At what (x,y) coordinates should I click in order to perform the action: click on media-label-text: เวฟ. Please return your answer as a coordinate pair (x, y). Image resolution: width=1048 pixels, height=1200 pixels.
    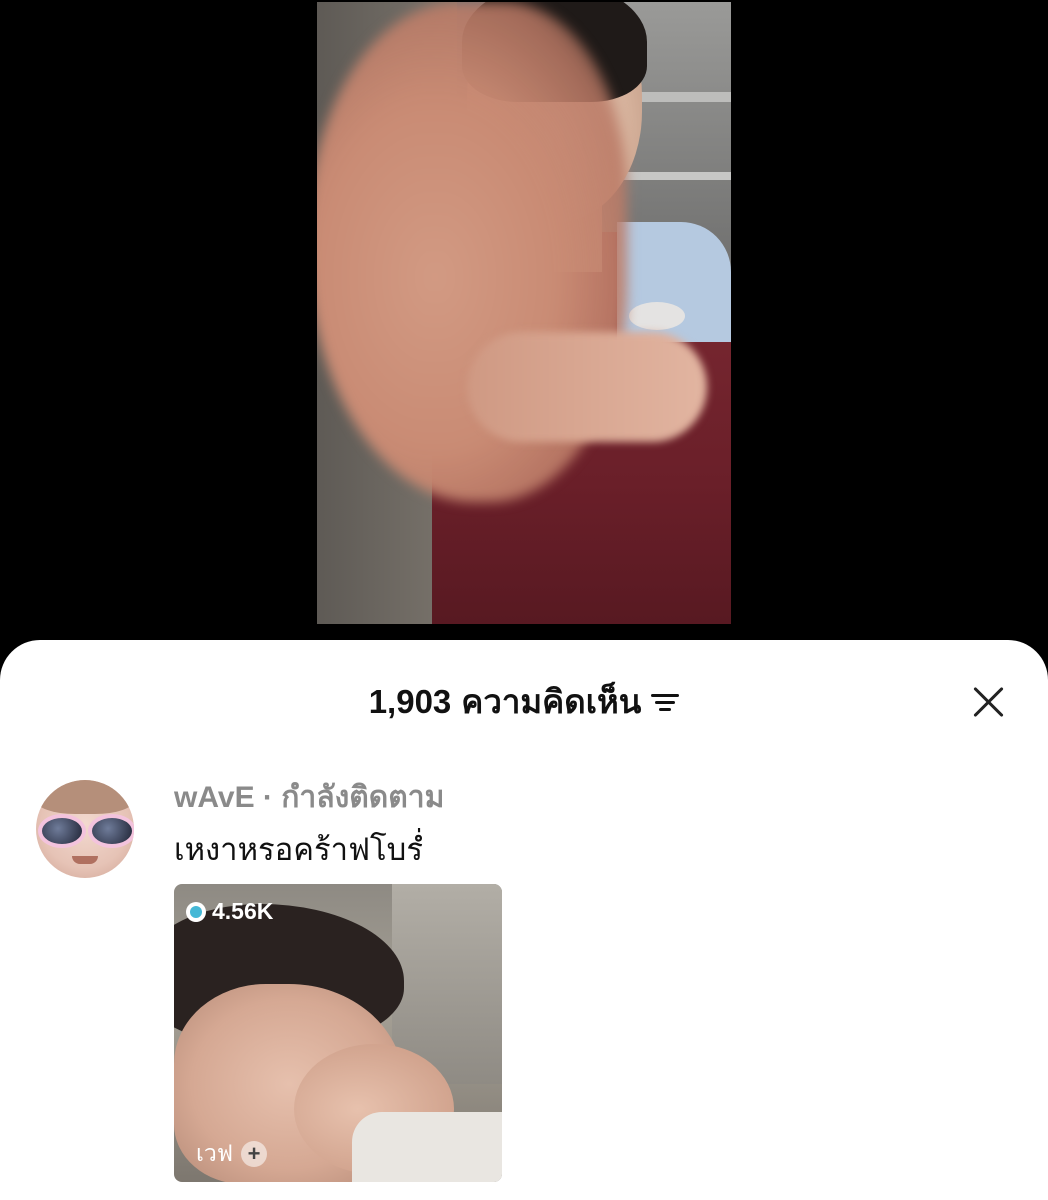
    Looking at the image, I should click on (215, 1153).